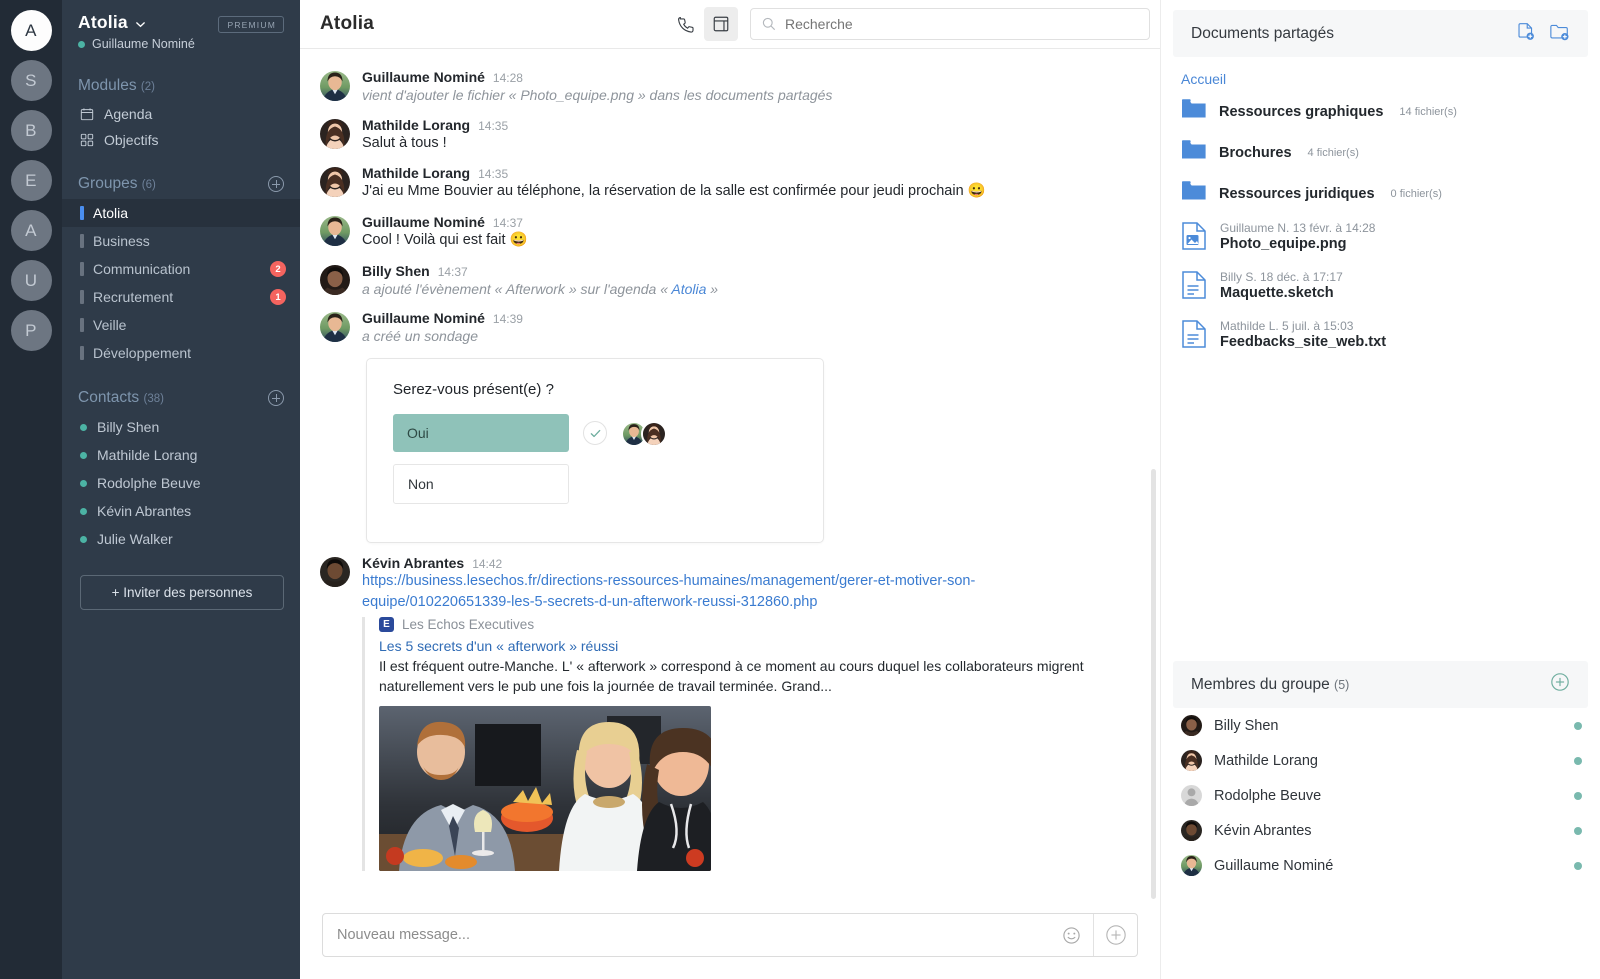 The image size is (1600, 979). Describe the element at coordinates (181, 539) in the screenshot. I see `sidebar-contact: Julie Walker` at that location.